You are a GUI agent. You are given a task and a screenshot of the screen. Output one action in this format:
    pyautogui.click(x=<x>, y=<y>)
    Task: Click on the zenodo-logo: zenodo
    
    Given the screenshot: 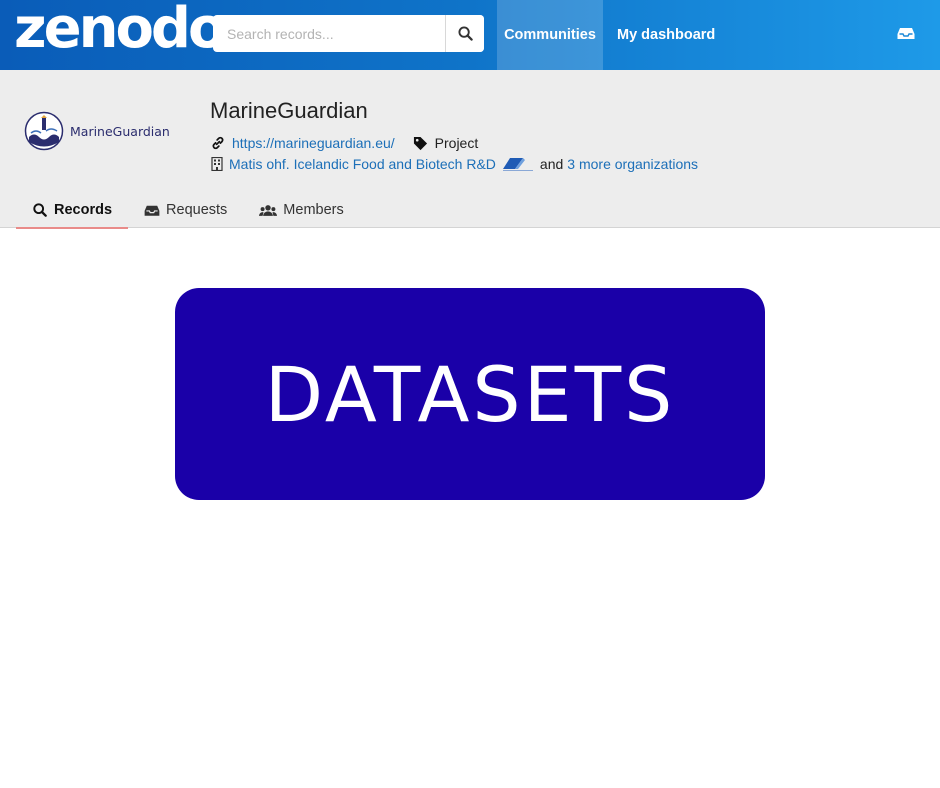 What is the action you would take?
    pyautogui.click(x=120, y=32)
    